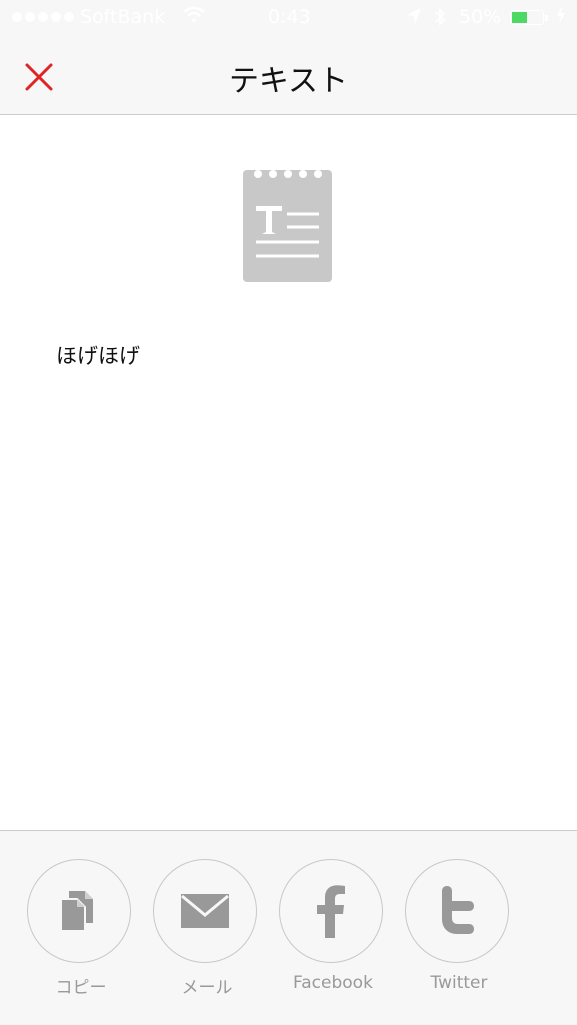 This screenshot has height=1025, width=577. I want to click on share-copy-circle, so click(79, 911).